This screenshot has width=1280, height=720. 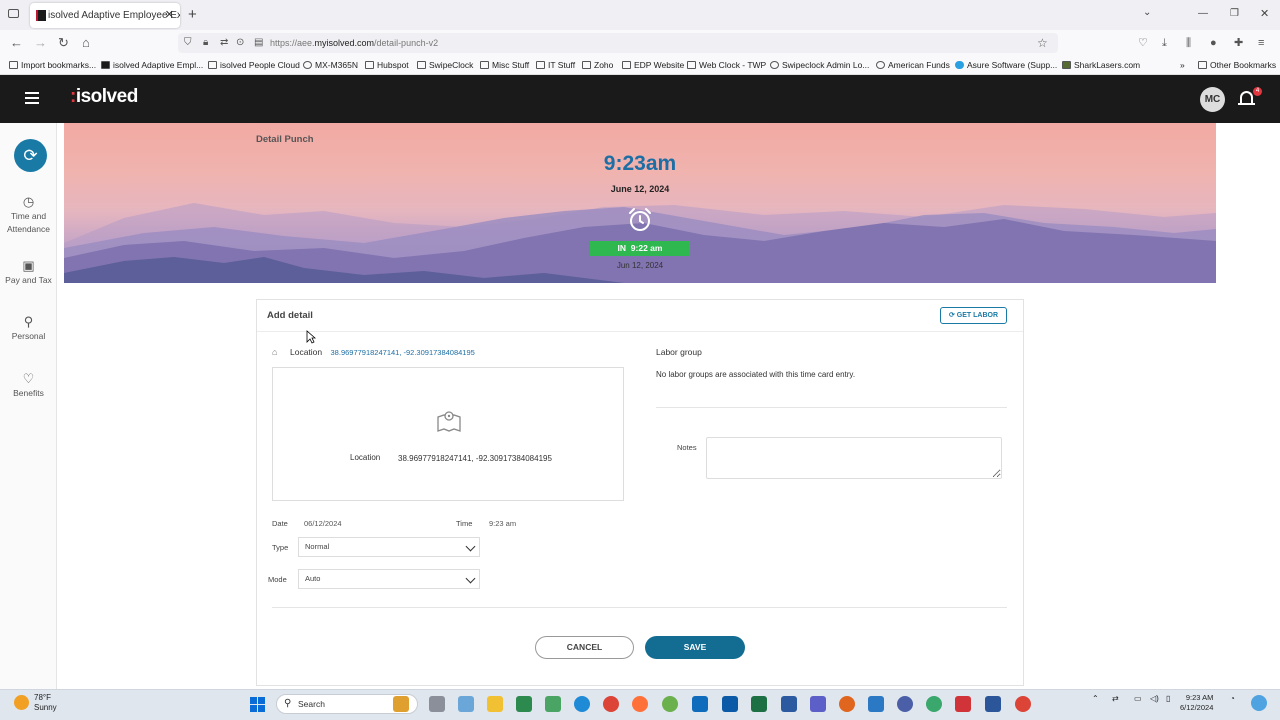 I want to click on taskbar-chrome-icon, so click(x=611, y=704).